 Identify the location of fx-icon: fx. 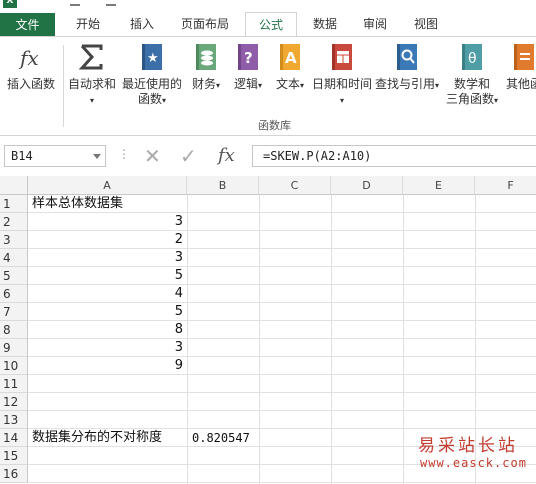
(226, 156).